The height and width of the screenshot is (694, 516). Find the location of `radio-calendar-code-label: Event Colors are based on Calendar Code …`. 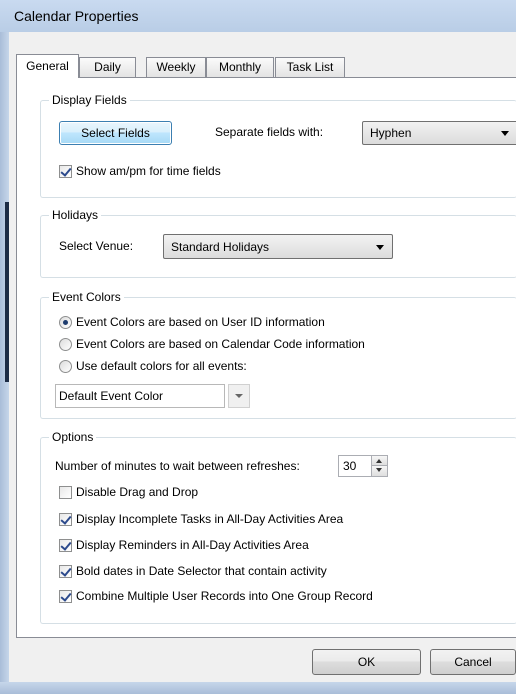

radio-calendar-code-label: Event Colors are based on Calendar Code … is located at coordinates (220, 344).